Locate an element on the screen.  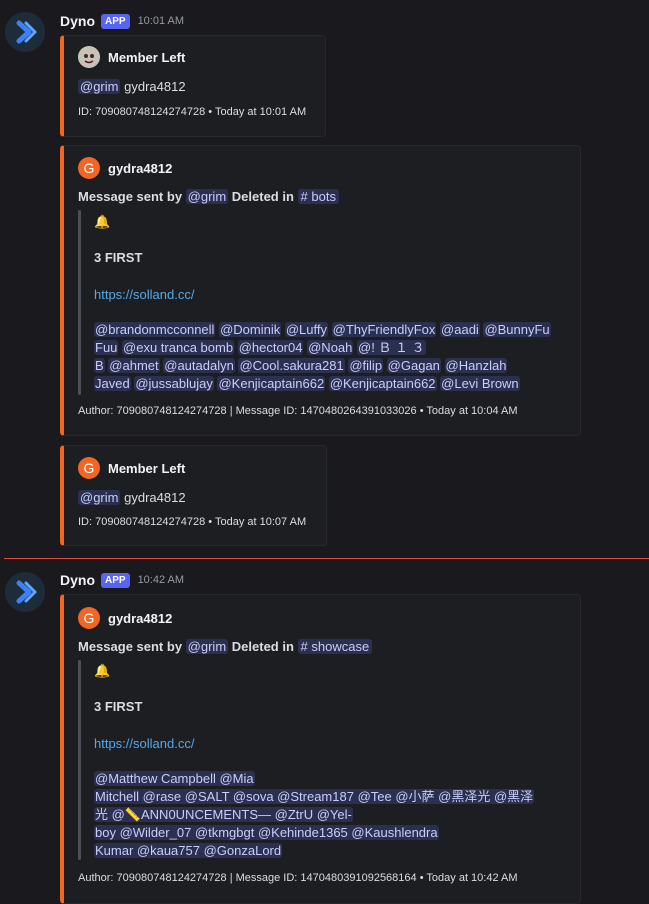
mention: @ahmet is located at coordinates (134, 365).